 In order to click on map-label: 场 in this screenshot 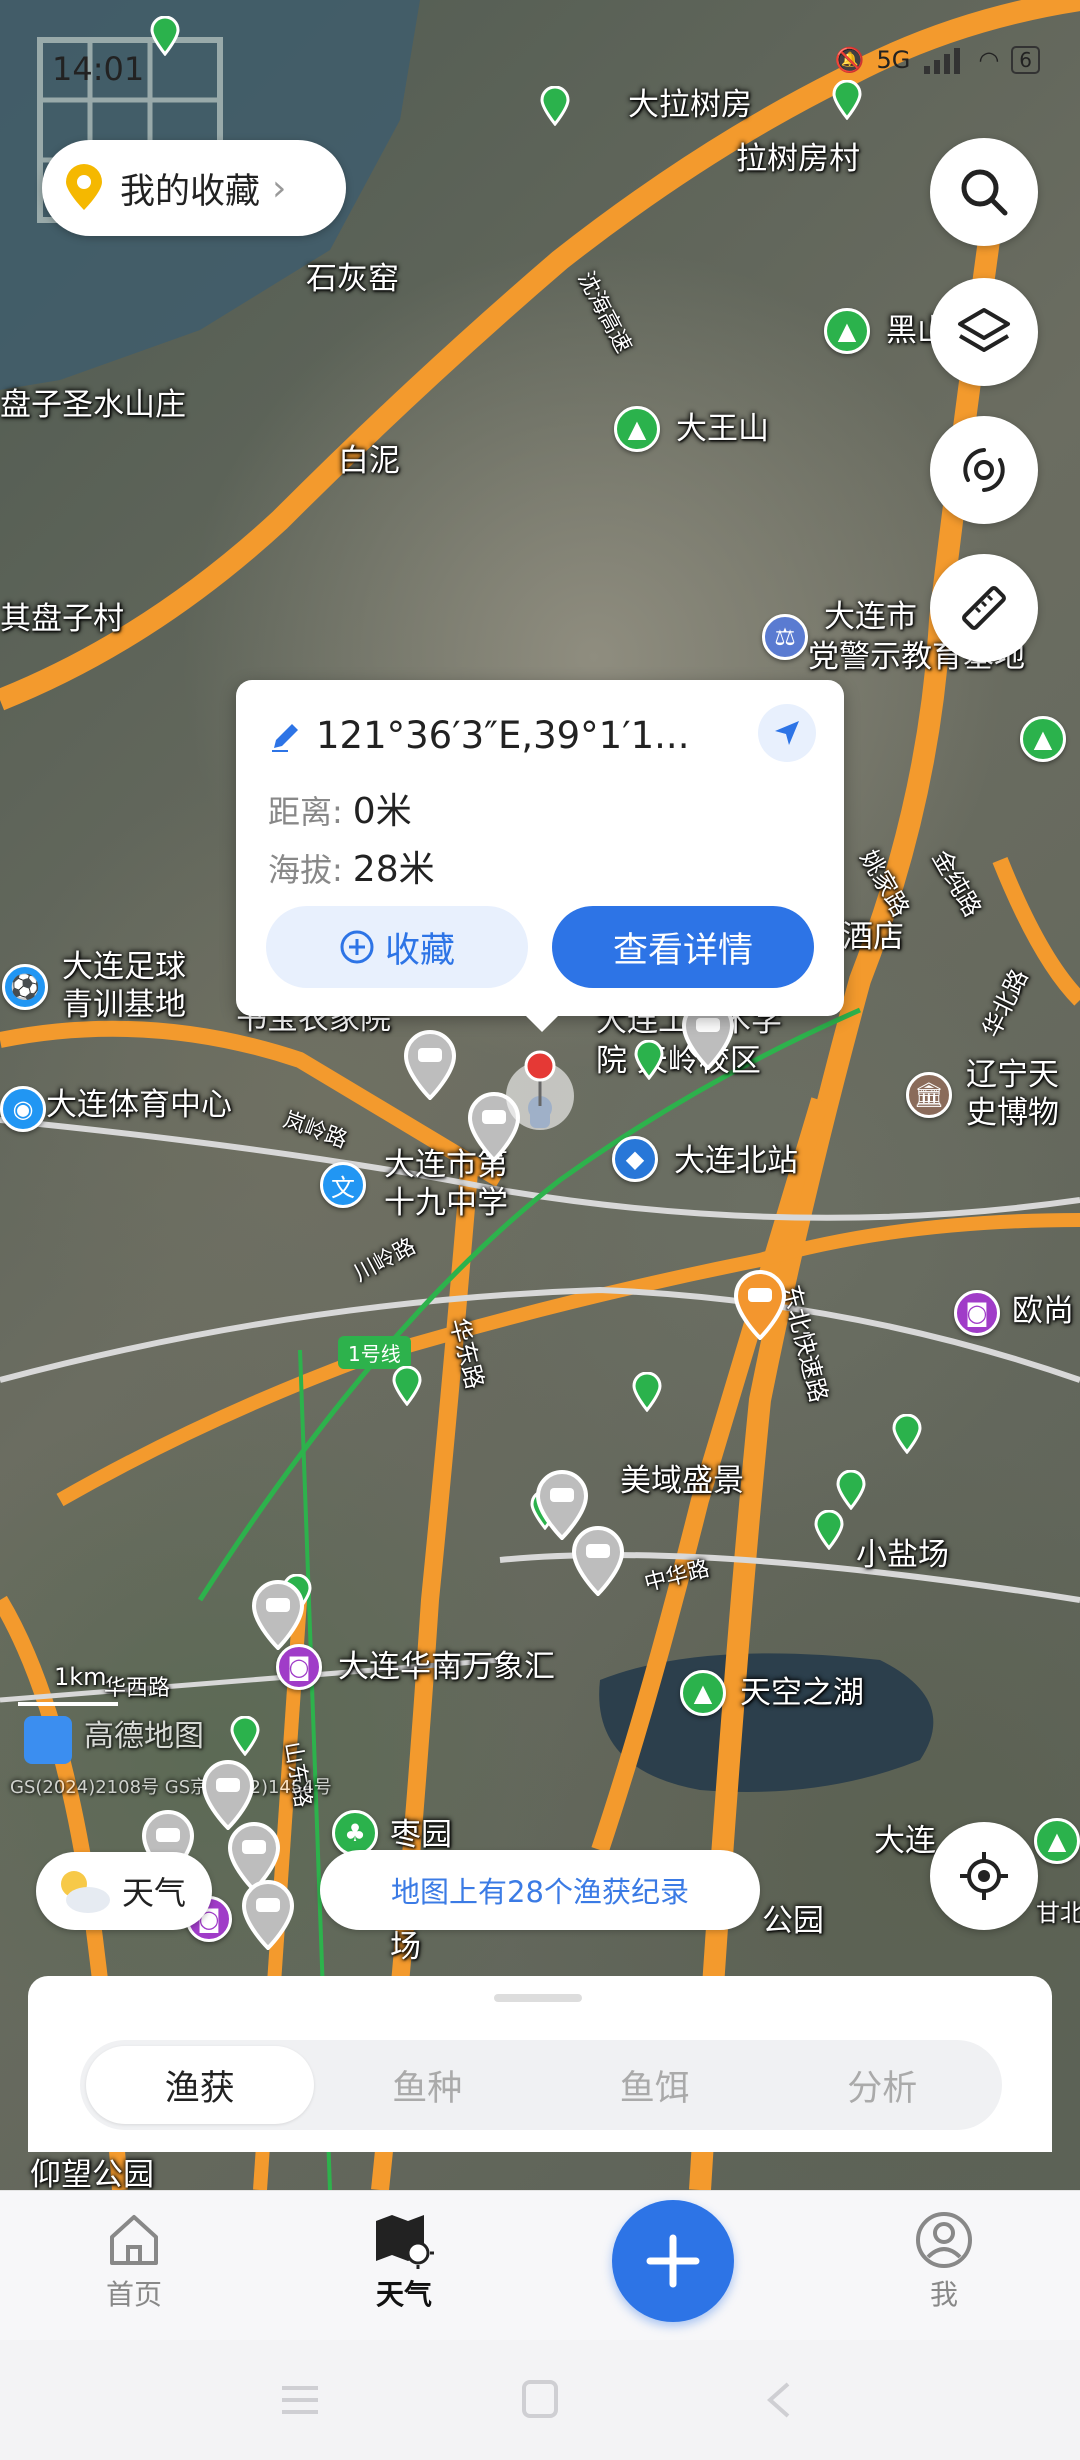, I will do `click(405, 1947)`.